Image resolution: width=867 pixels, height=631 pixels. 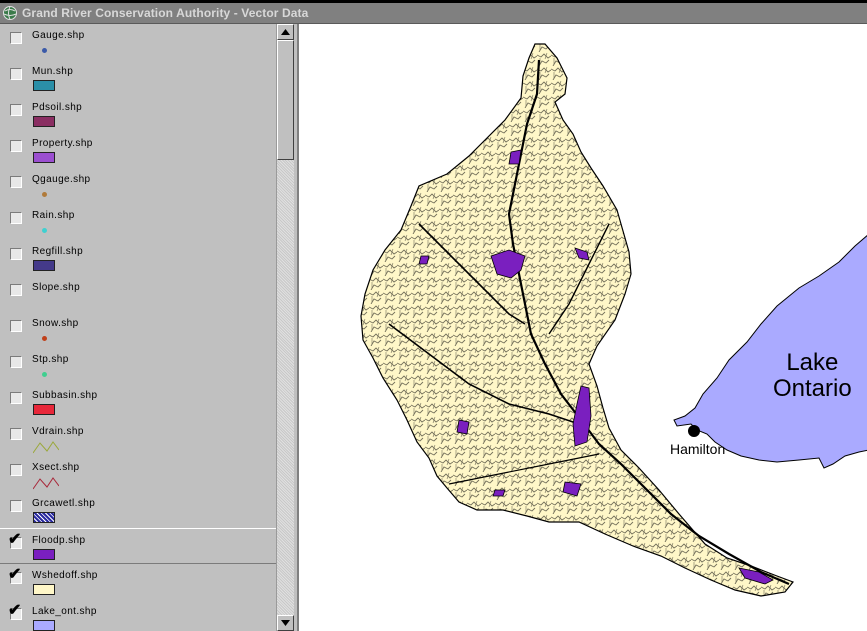 I want to click on layer-name: Gauge.shp, so click(x=58, y=35).